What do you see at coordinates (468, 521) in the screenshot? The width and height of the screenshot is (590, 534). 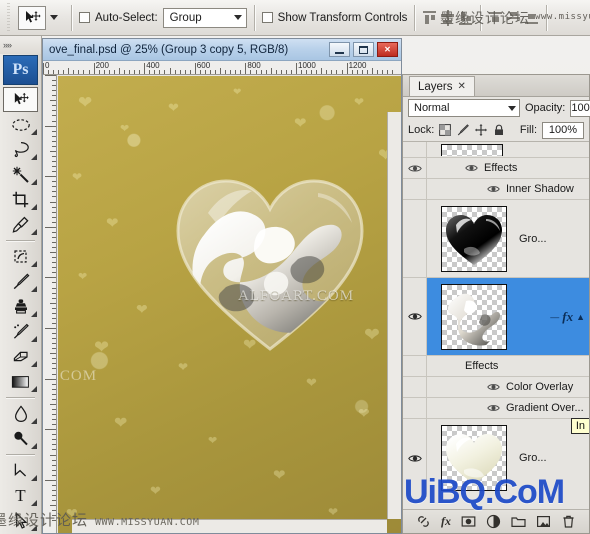 I see `add-layer-mask-button` at bounding box center [468, 521].